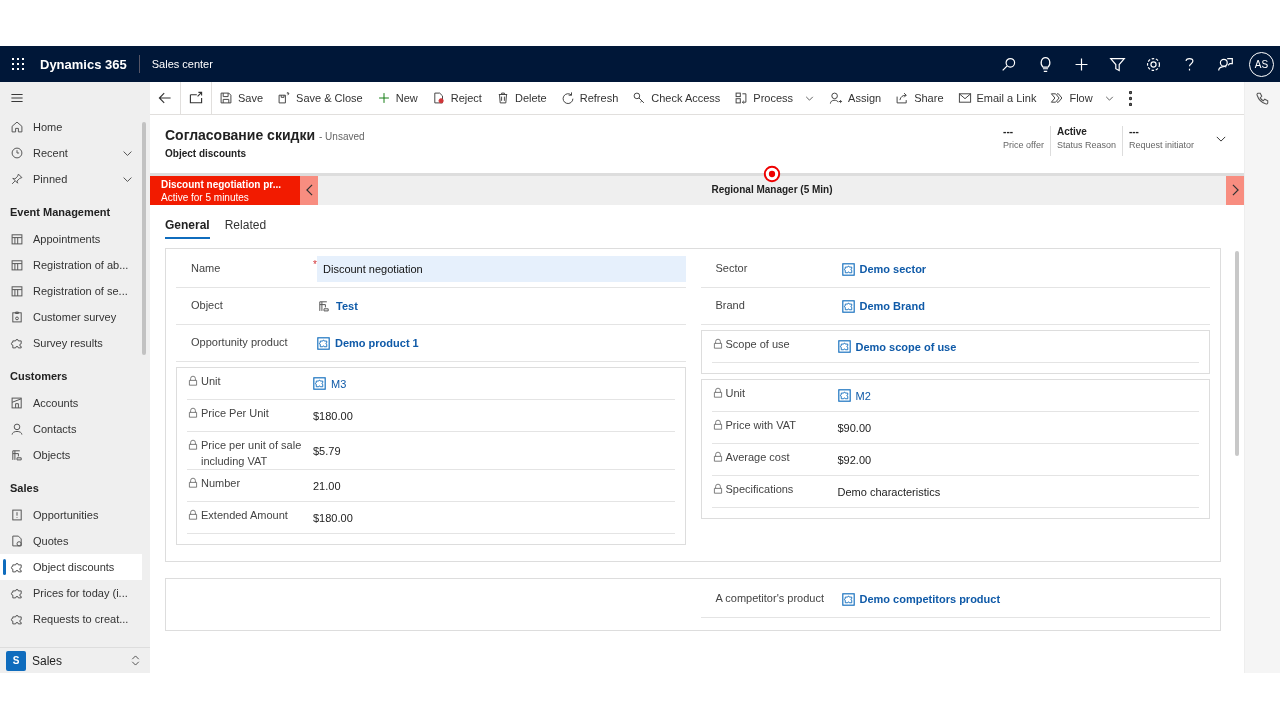 The width and height of the screenshot is (1280, 720). Describe the element at coordinates (330, 383) in the screenshot. I see `lookup-link: M3` at that location.